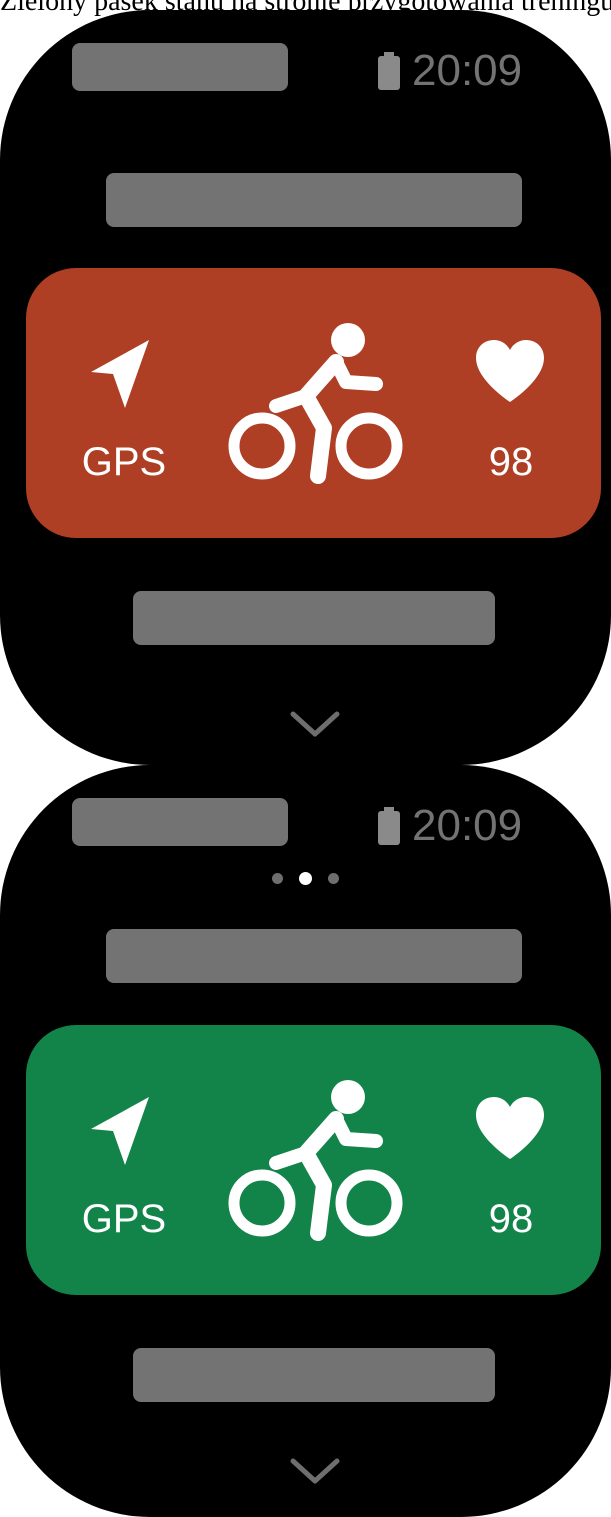 The width and height of the screenshot is (611, 1517). I want to click on page-indicator, so click(305, 880).